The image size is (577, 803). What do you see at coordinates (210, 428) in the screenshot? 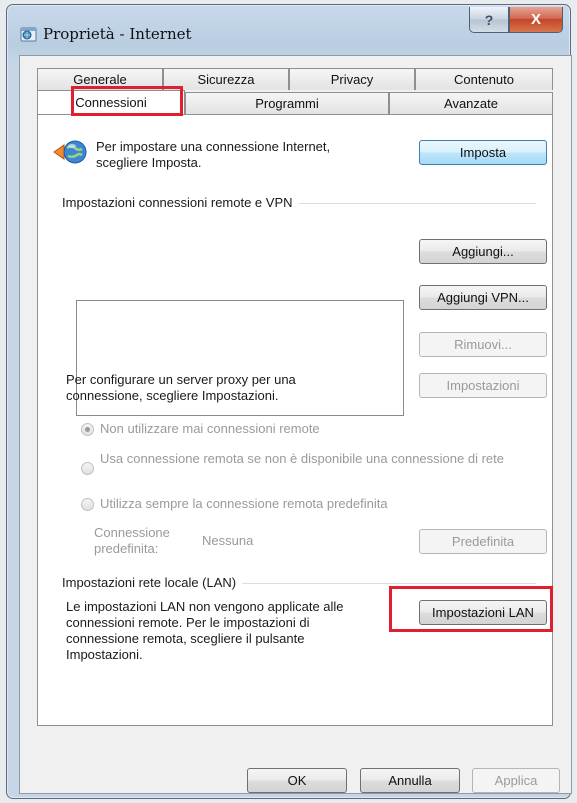
I see `radio-never-label: Non utilizzare mai connessioni remote` at bounding box center [210, 428].